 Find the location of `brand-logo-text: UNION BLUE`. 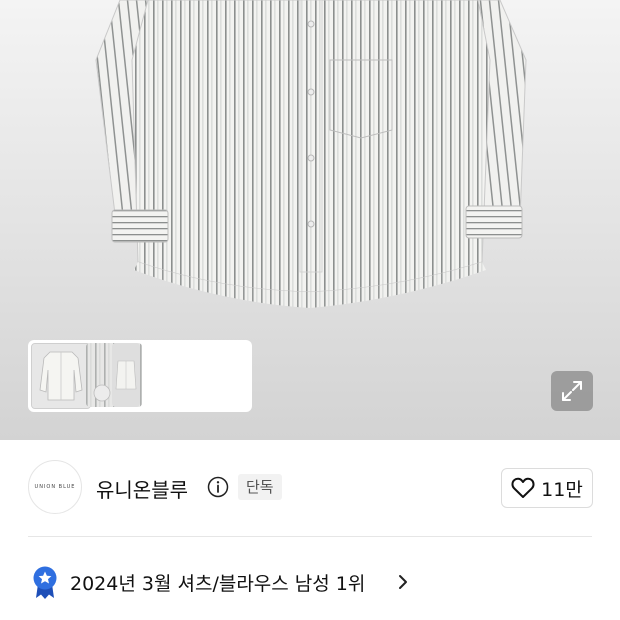

brand-logo-text: UNION BLUE is located at coordinates (55, 487).